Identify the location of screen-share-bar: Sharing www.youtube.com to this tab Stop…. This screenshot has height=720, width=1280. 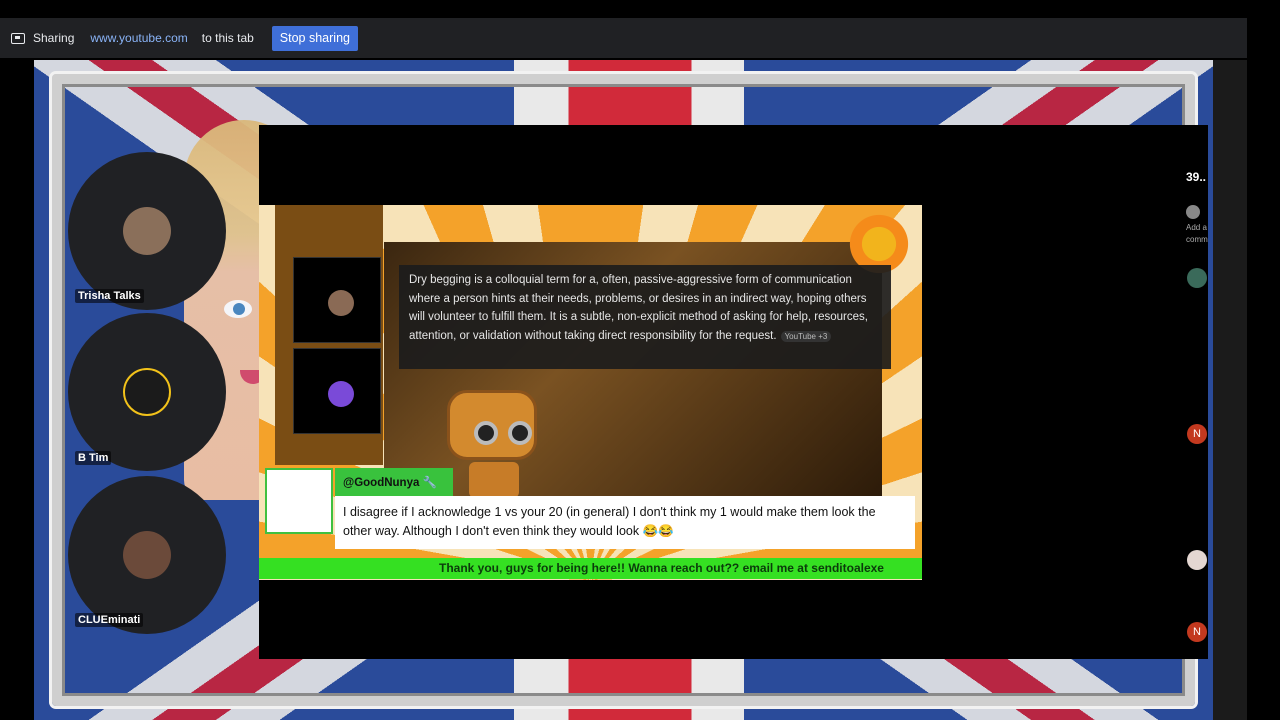
(623, 38).